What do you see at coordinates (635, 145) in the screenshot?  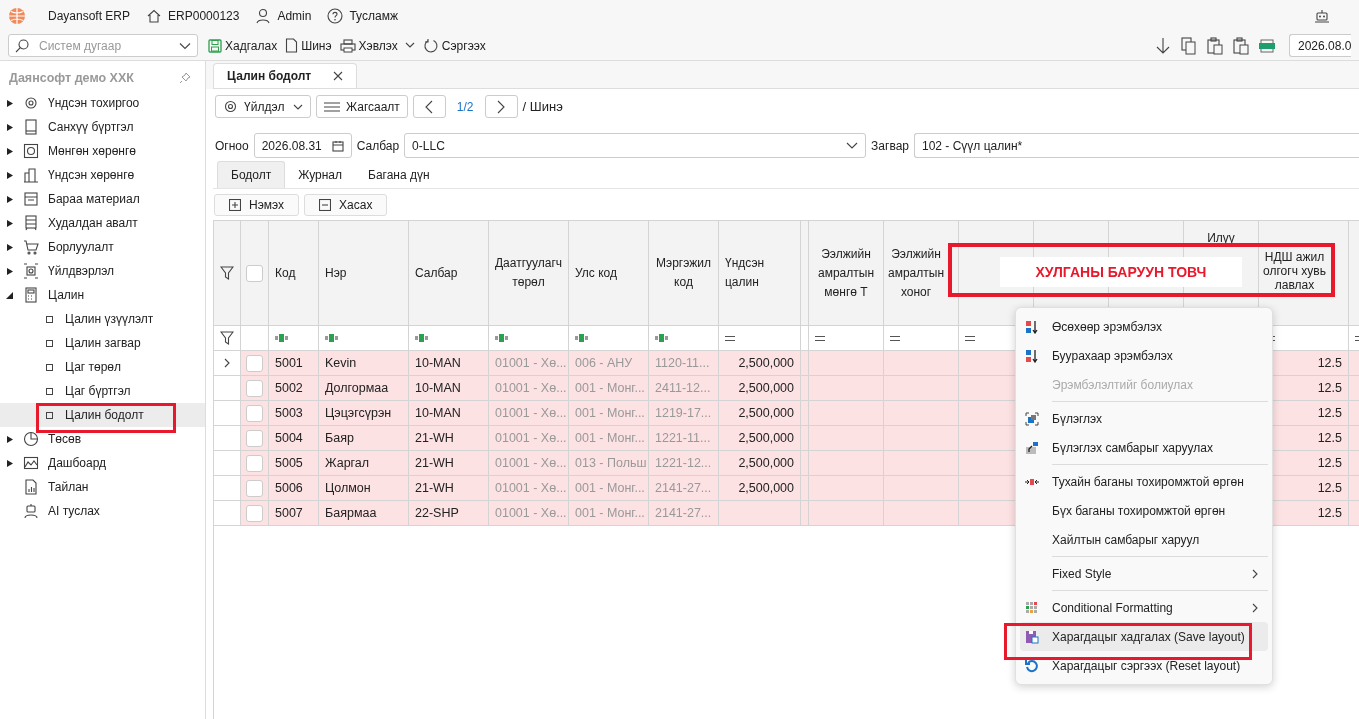 I see `branch-select: 0-LLC` at bounding box center [635, 145].